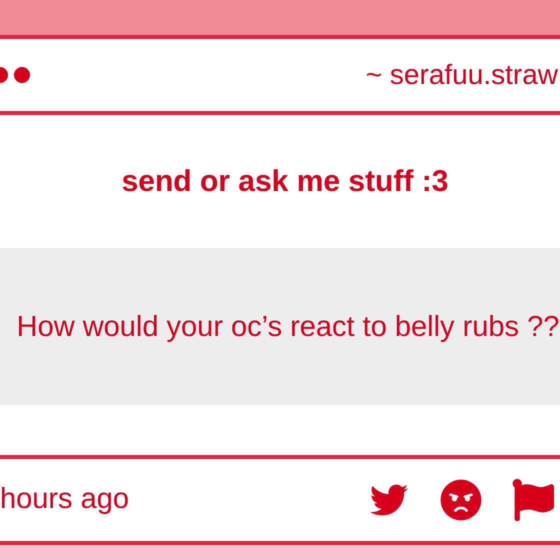  What do you see at coordinates (285, 182) in the screenshot?
I see `card-title: send or ask me stuff :3` at bounding box center [285, 182].